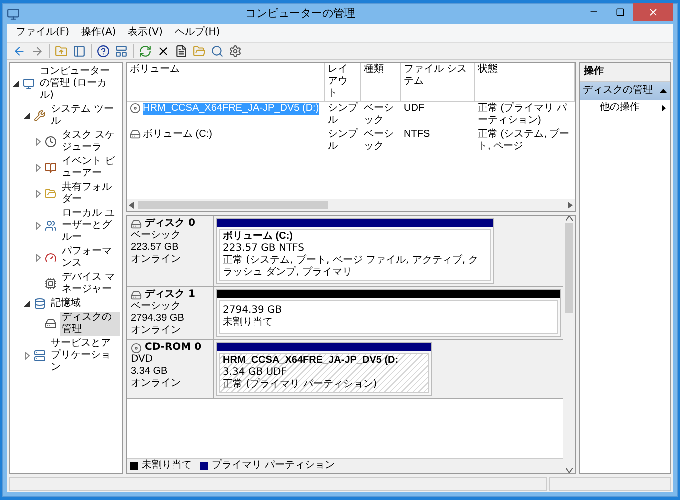  I want to click on actions-section: ディスクの管理, so click(625, 91).